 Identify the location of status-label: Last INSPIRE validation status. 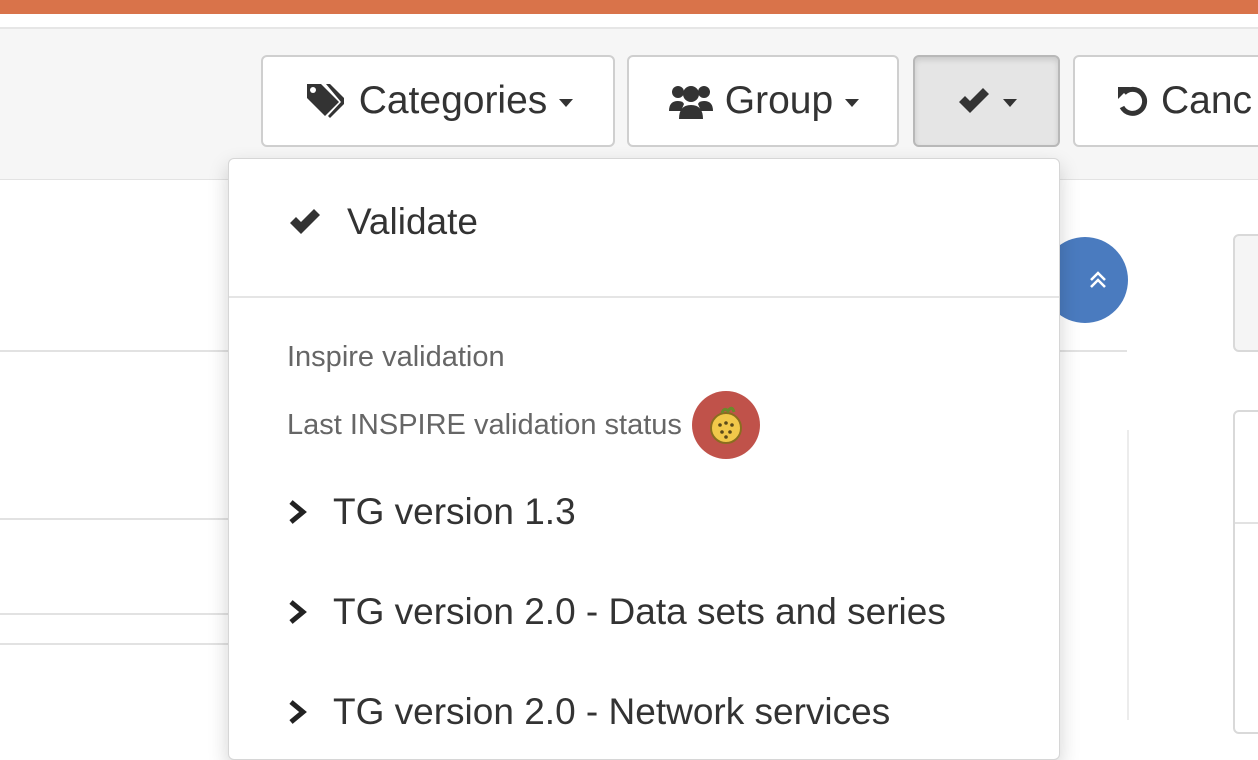
(484, 424).